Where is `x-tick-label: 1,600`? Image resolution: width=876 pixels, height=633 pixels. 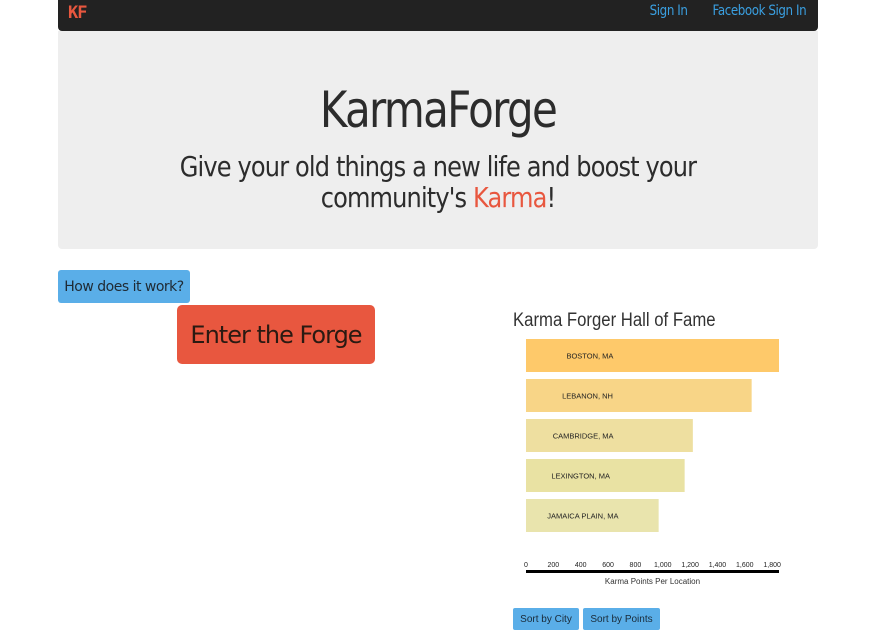 x-tick-label: 1,600 is located at coordinates (745, 565).